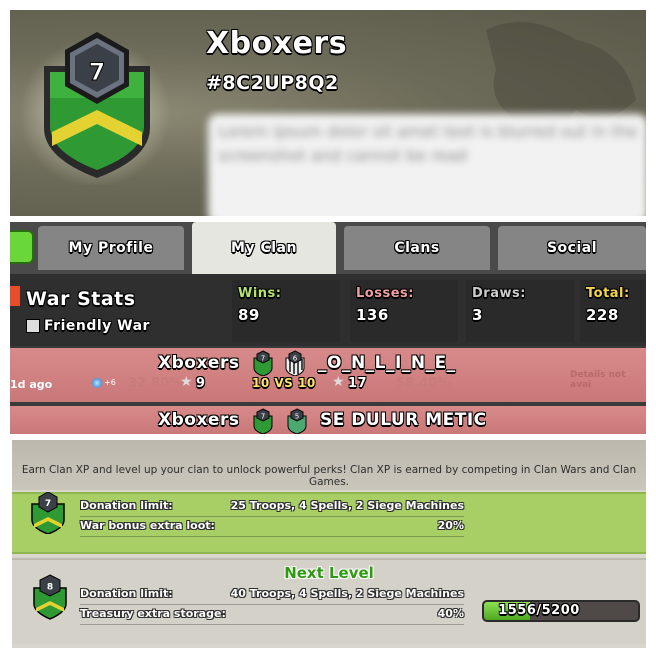 Image resolution: width=656 pixels, height=656 pixels. Describe the element at coordinates (48, 513) in the screenshot. I see `current-level-badge-icon: 7` at that location.